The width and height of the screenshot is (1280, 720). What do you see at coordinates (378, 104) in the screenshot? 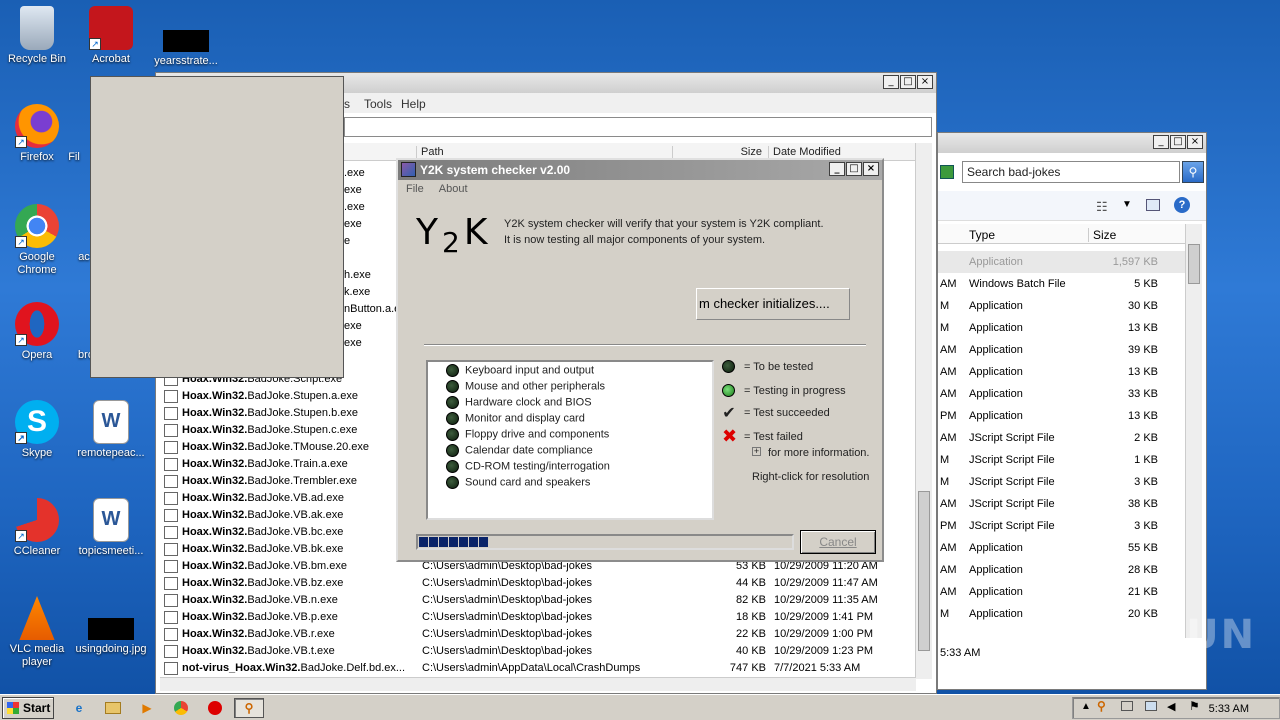
I see `menu-item-tools: Tools` at bounding box center [378, 104].